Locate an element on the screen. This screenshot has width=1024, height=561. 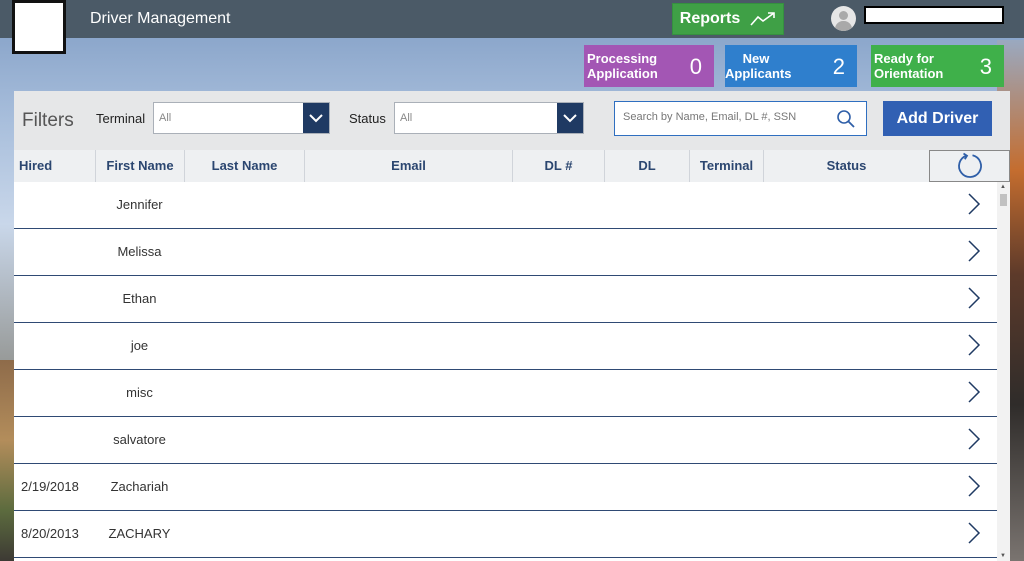
column-header-dl-number: DL # is located at coordinates (559, 166).